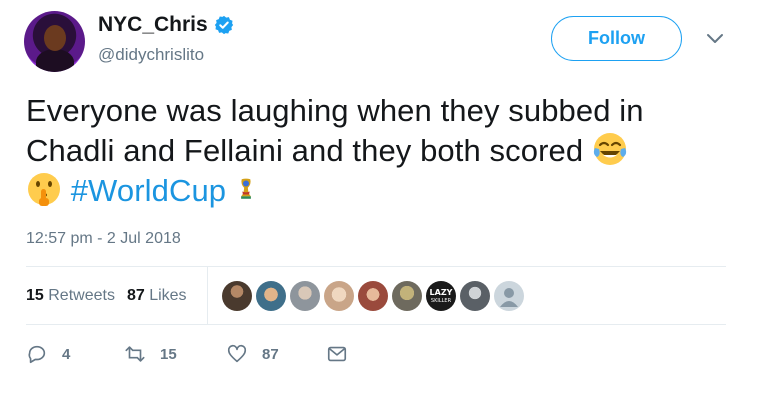 The width and height of the screenshot is (766, 400). Describe the element at coordinates (245, 188) in the screenshot. I see `world-cup-trophy-emoji` at that location.